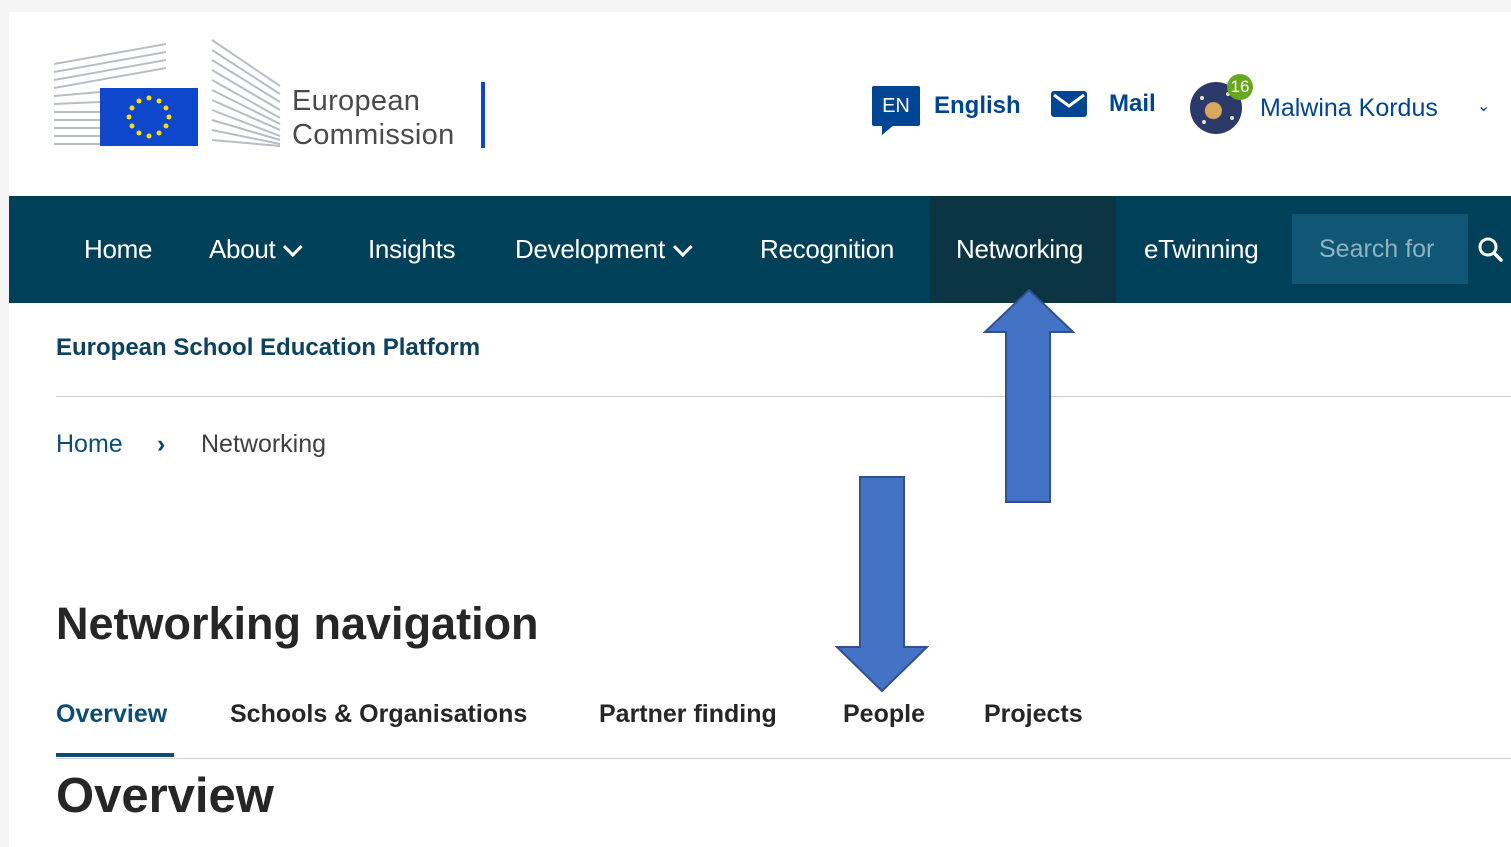 The image size is (1511, 847). Describe the element at coordinates (1020, 249) in the screenshot. I see `nav-item-label: Networking` at that location.